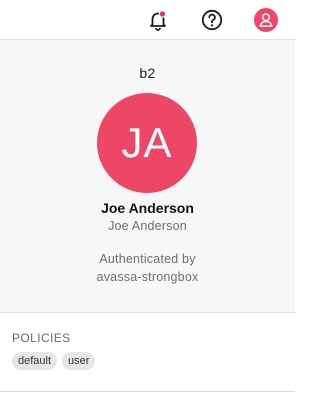 This screenshot has height=400, width=320. I want to click on top-bar, so click(147, 20).